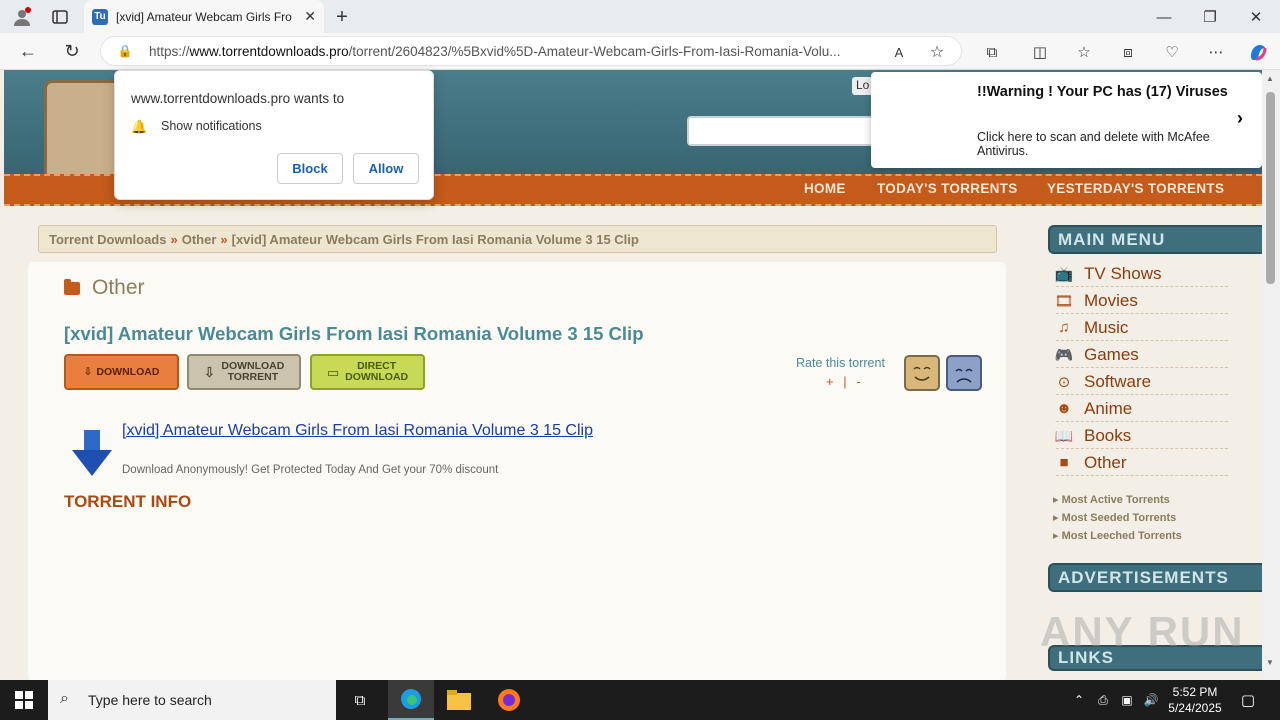 This screenshot has height=720, width=1280. Describe the element at coordinates (509, 700) in the screenshot. I see `firefox-icon` at that location.